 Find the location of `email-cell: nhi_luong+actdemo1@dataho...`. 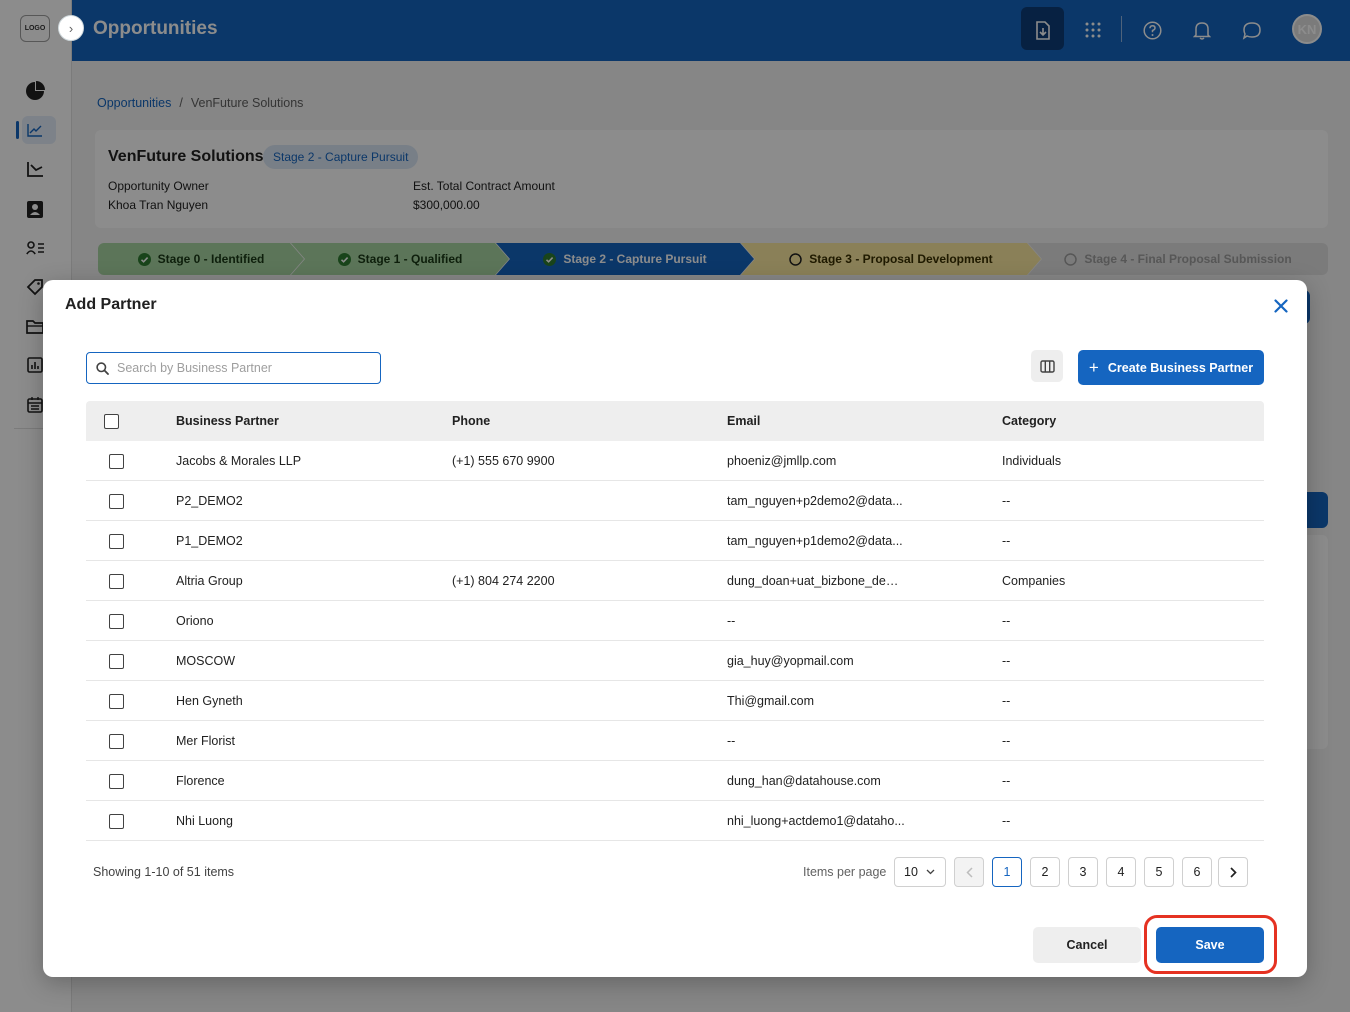

email-cell: nhi_luong+actdemo1@dataho... is located at coordinates (817, 821).